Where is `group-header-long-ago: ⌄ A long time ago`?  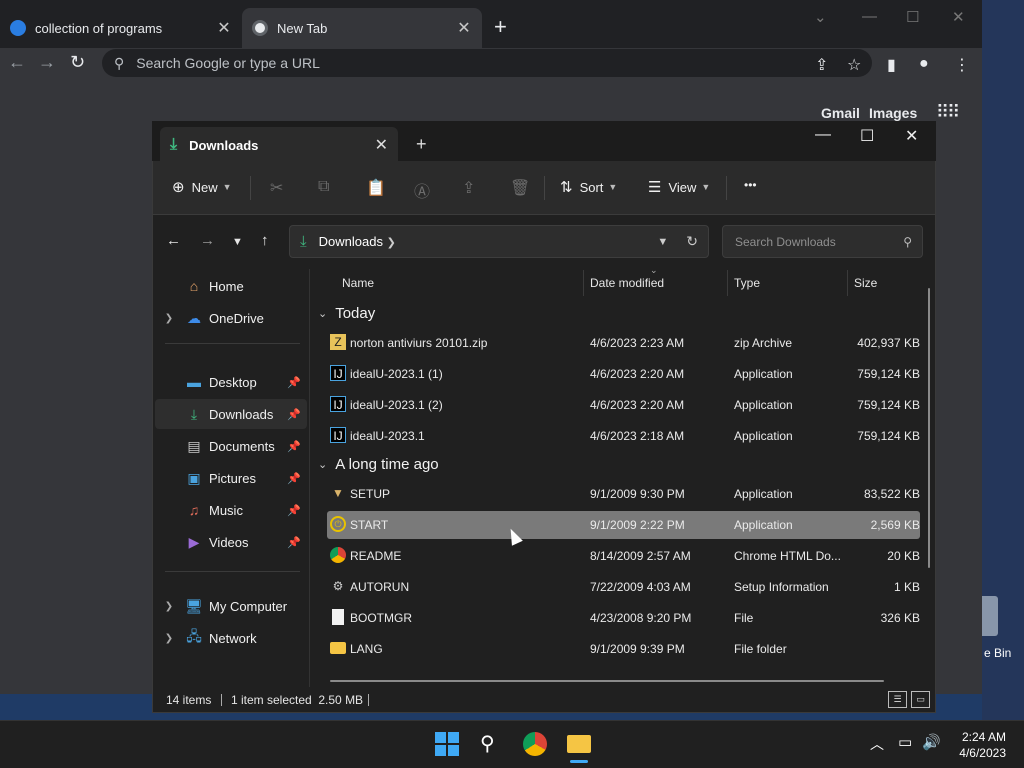 group-header-long-ago: ⌄ A long time ago is located at coordinates (378, 464).